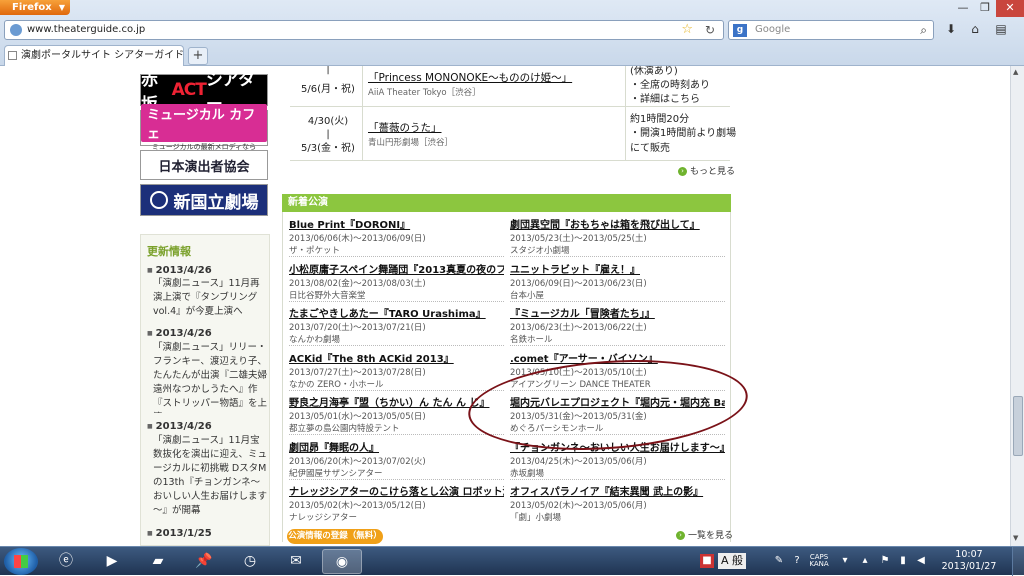 The image size is (1024, 576). Describe the element at coordinates (578, 328) in the screenshot. I see `performance-dates: 2013/06/23(土)～2013/06/22(土)` at that location.